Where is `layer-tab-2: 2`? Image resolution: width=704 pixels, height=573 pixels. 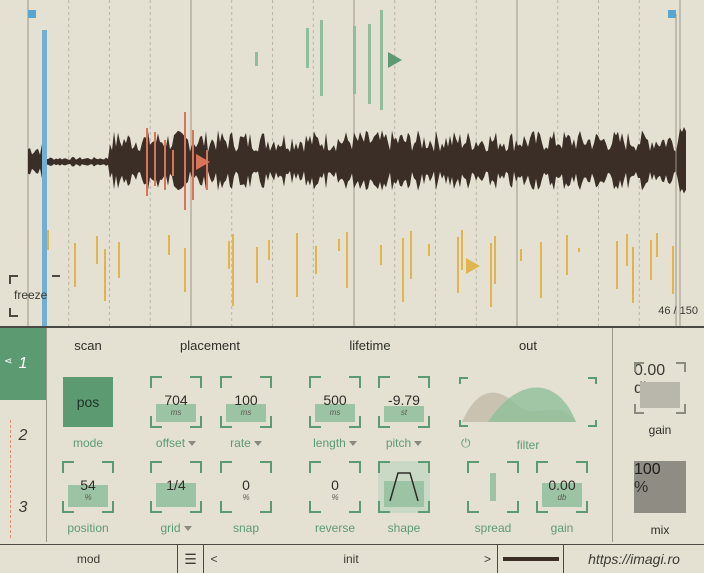 layer-tab-2: 2 is located at coordinates (23, 436).